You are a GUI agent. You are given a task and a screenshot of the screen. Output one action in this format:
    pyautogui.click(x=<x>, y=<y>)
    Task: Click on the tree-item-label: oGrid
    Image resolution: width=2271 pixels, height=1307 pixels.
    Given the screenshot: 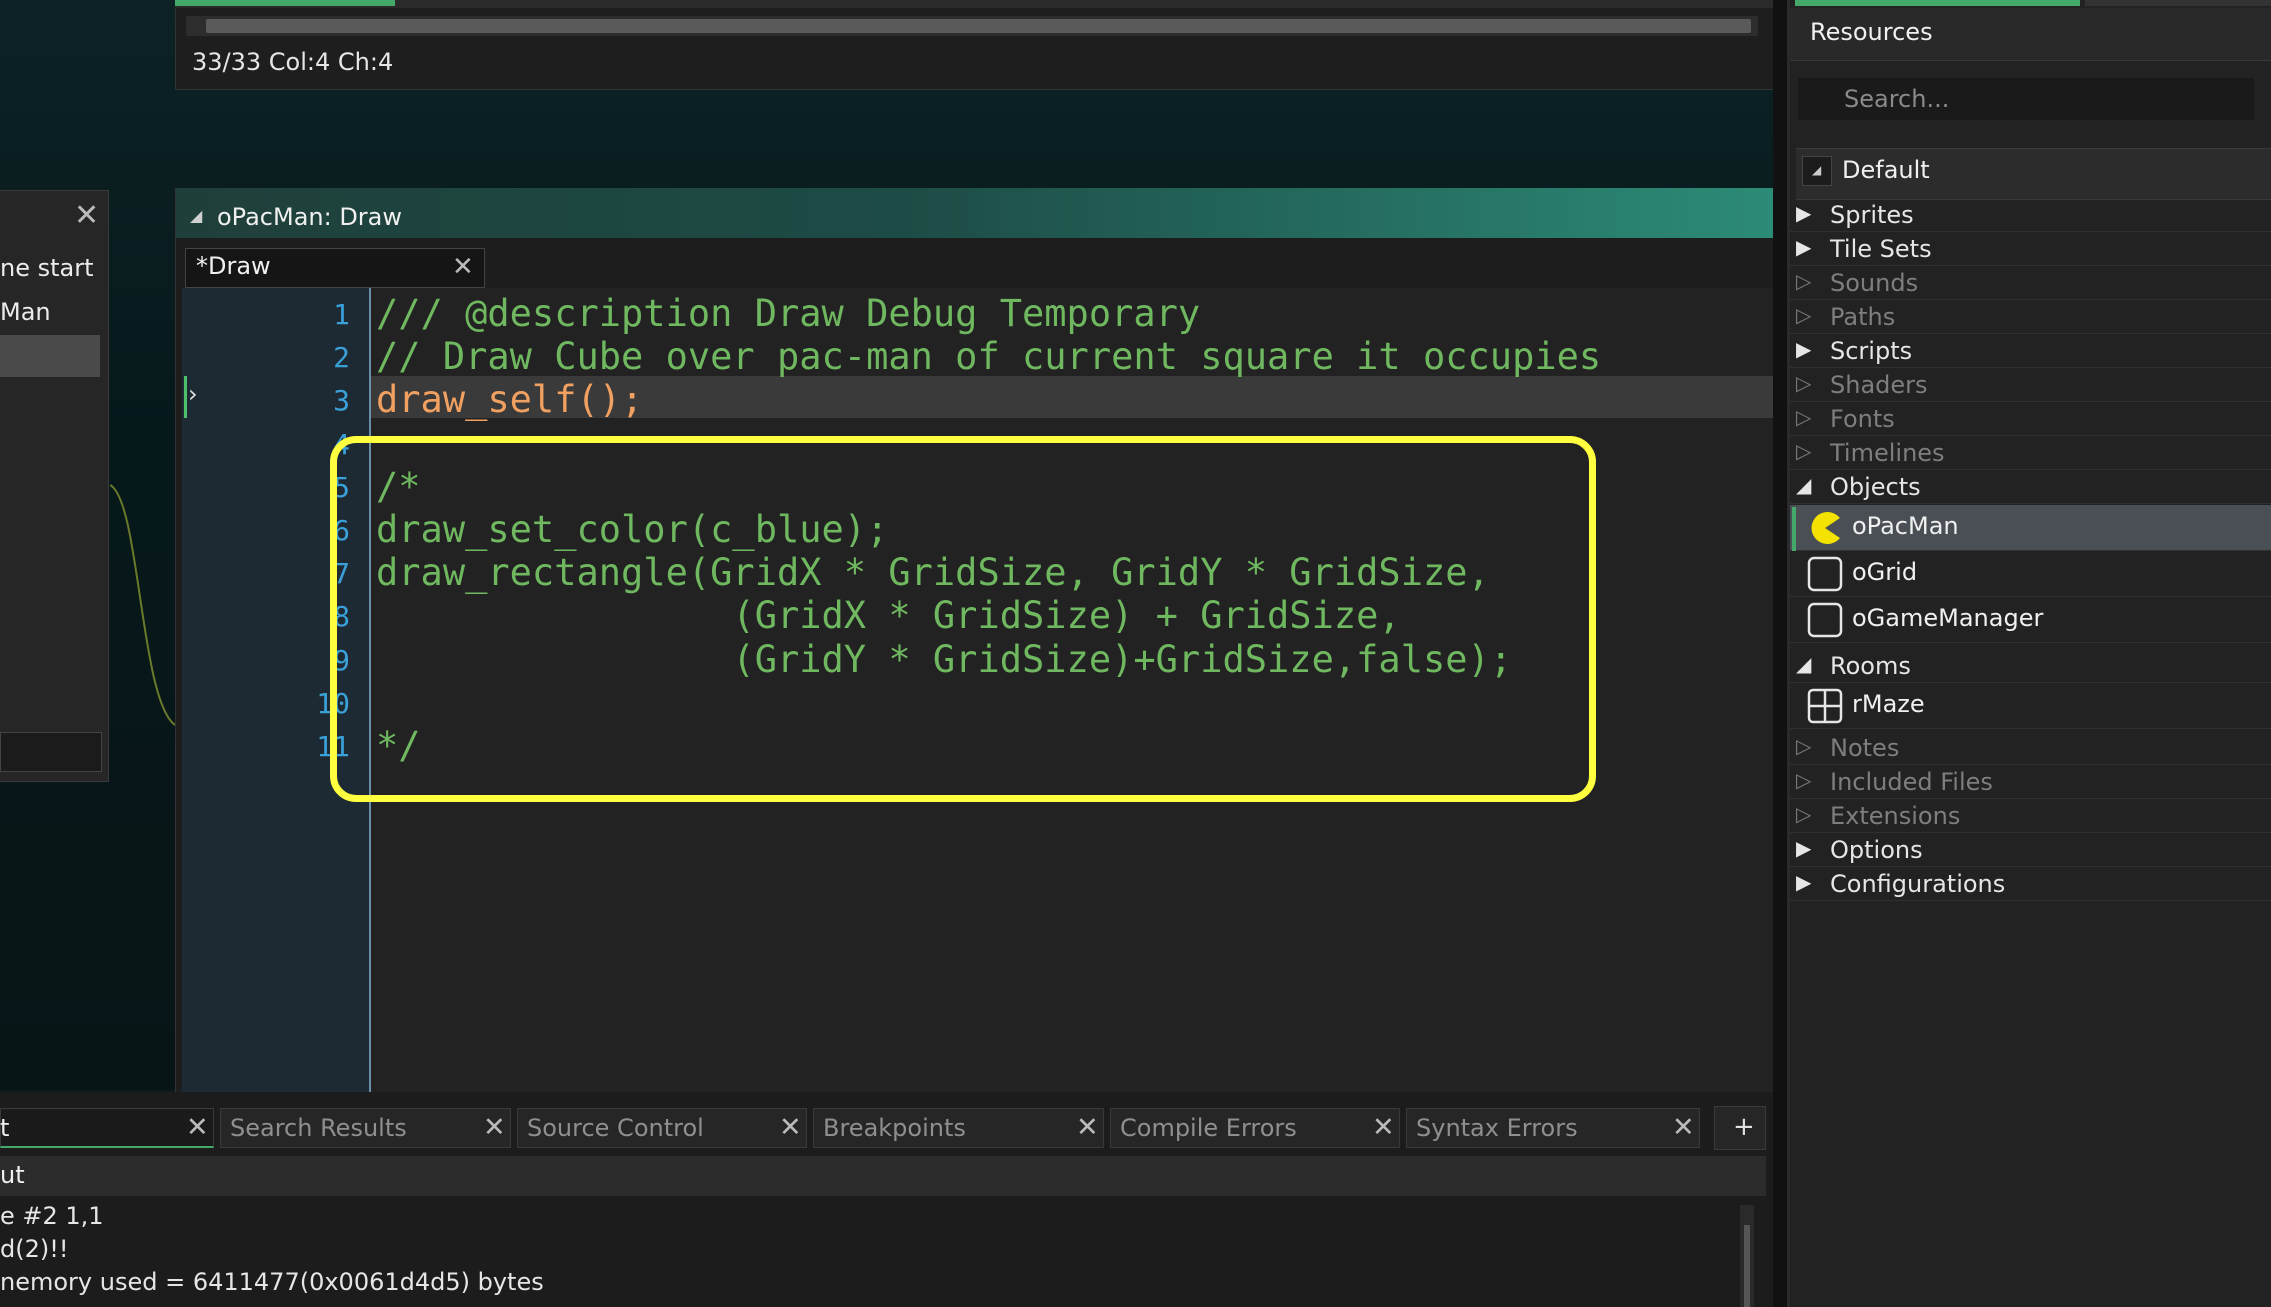 What is the action you would take?
    pyautogui.click(x=1885, y=572)
    